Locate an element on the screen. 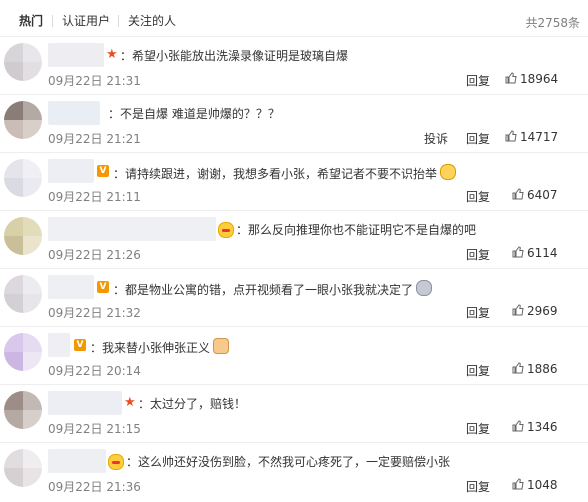  like-count: 18964 is located at coordinates (539, 79).